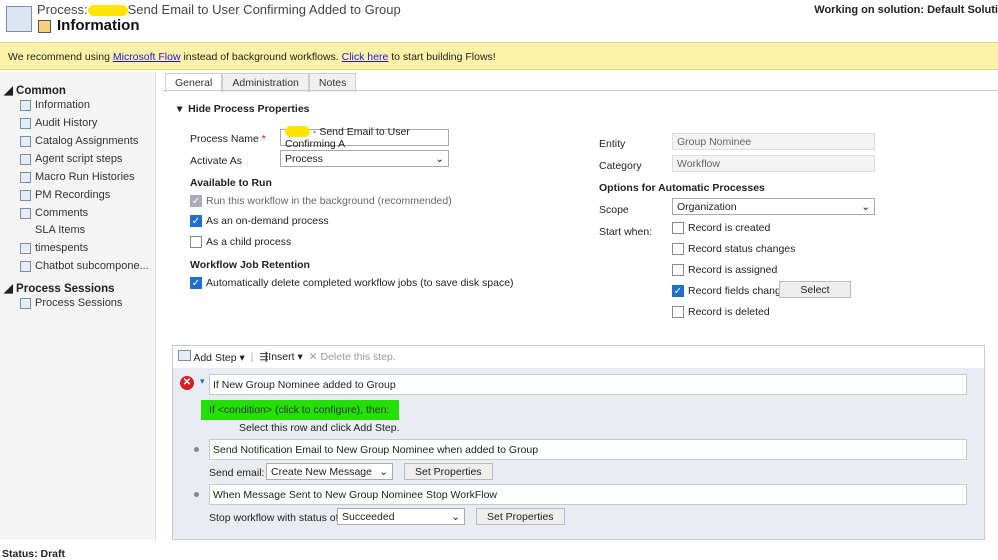 This screenshot has height=560, width=998. What do you see at coordinates (63, 105) in the screenshot?
I see `sidebar-item-label: Information` at bounding box center [63, 105].